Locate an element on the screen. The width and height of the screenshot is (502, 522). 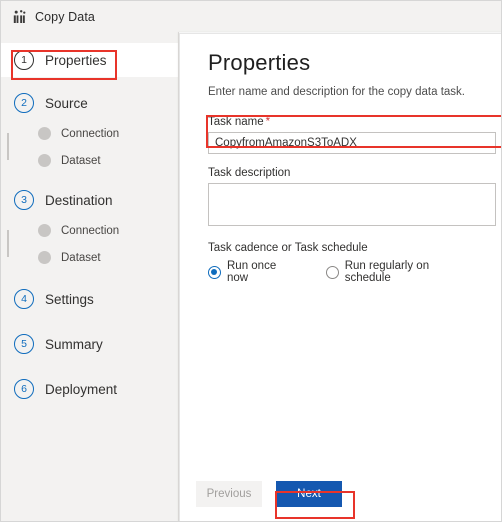
sidebar-step-label-source: Source is located at coordinates (66, 103).